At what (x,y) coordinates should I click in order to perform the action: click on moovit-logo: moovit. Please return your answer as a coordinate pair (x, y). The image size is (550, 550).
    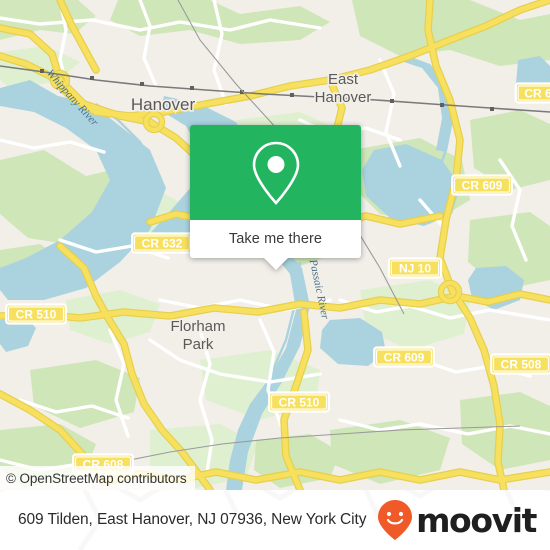
    Looking at the image, I should click on (457, 520).